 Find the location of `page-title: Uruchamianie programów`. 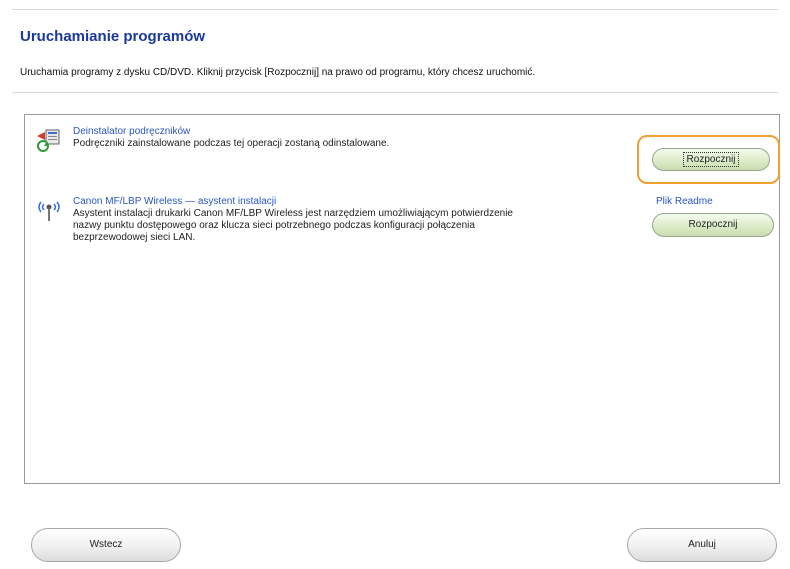

page-title: Uruchamianie programów is located at coordinates (113, 36).